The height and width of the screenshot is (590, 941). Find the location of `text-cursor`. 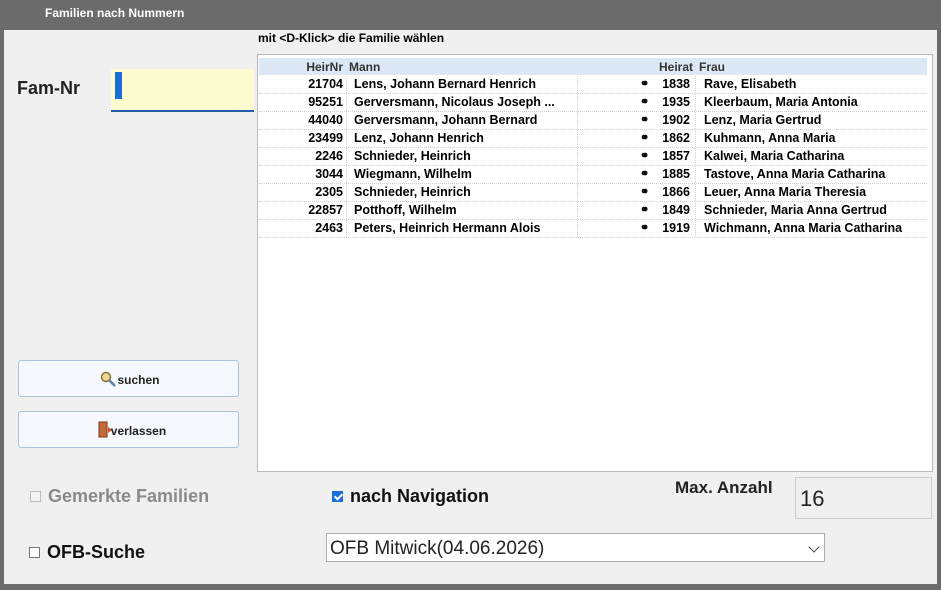

text-cursor is located at coordinates (118, 85).